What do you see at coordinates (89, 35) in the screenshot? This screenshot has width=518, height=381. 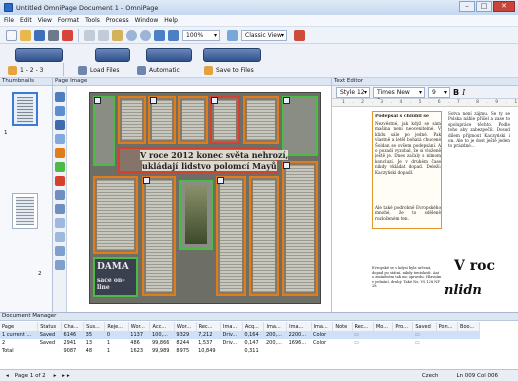 I see `cut-icon` at bounding box center [89, 35].